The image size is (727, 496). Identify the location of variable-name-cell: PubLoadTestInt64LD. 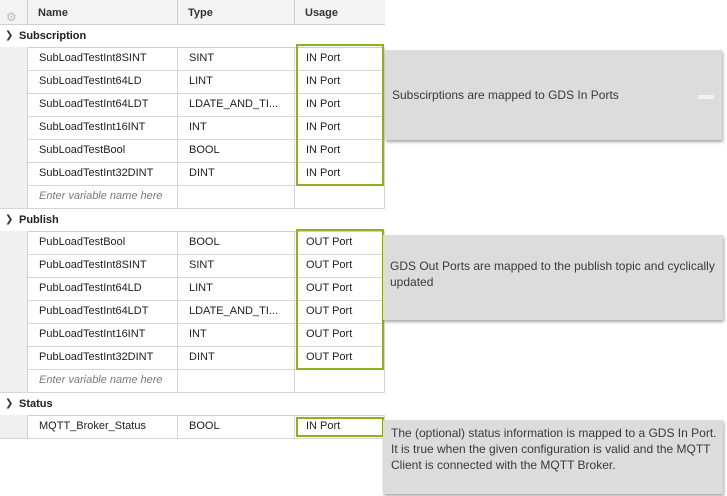
(103, 288).